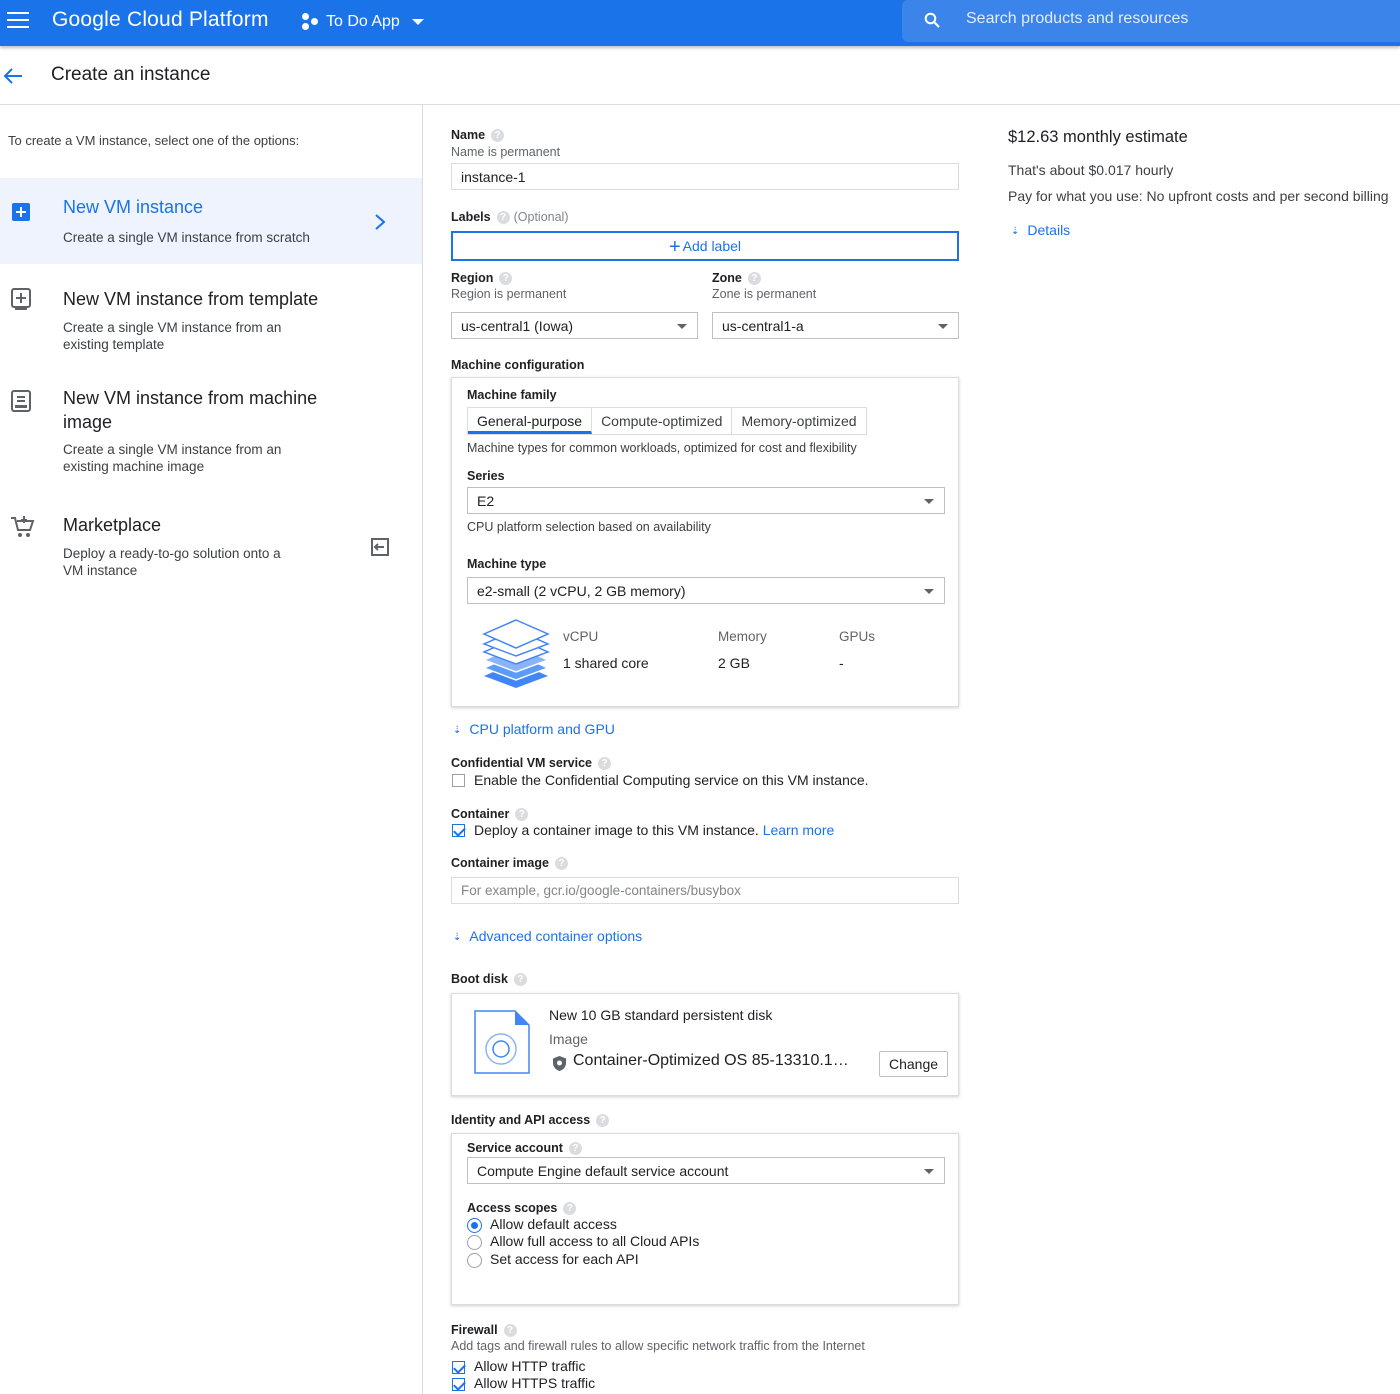  What do you see at coordinates (662, 421) in the screenshot?
I see `tab-compute-optimized: Compute-optimized` at bounding box center [662, 421].